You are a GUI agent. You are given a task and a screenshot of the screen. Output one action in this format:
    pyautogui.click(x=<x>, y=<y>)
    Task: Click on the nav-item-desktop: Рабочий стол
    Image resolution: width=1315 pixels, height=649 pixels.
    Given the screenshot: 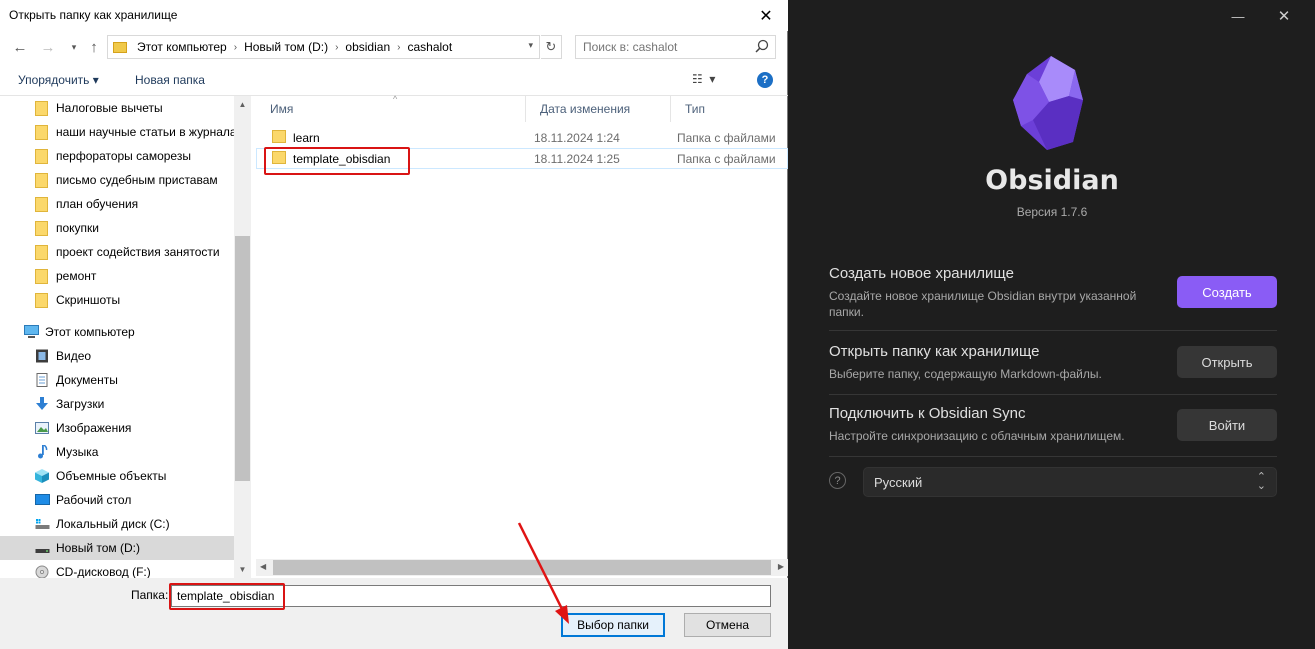 What is the action you would take?
    pyautogui.click(x=117, y=500)
    